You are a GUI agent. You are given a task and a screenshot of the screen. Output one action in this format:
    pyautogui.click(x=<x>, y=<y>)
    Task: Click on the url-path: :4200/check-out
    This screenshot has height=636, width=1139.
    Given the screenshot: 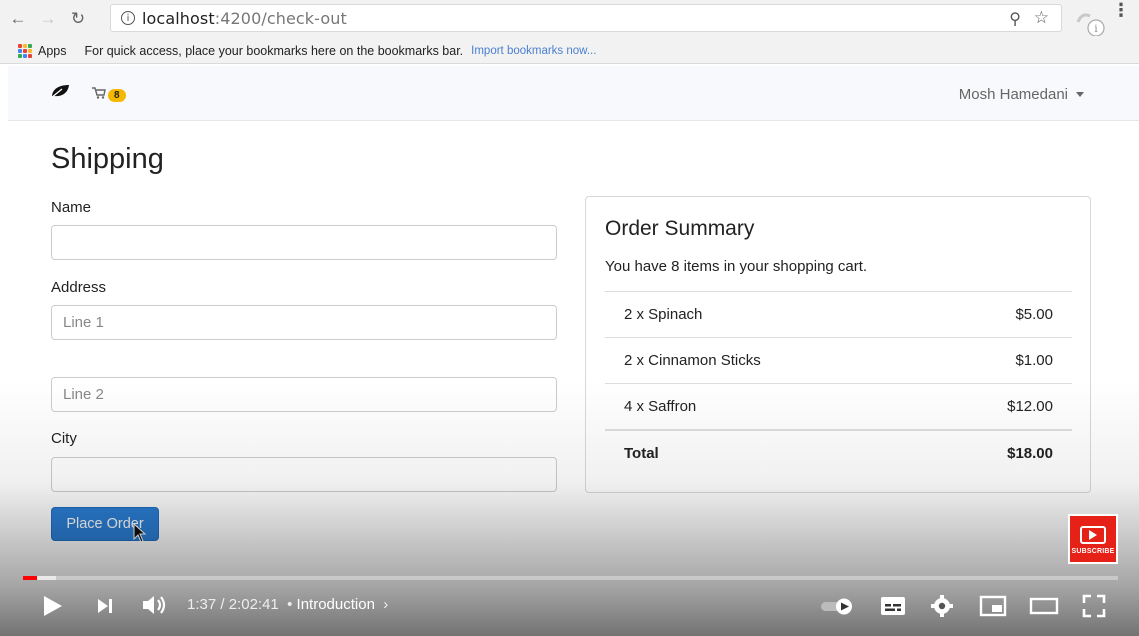 What is the action you would take?
    pyautogui.click(x=280, y=18)
    